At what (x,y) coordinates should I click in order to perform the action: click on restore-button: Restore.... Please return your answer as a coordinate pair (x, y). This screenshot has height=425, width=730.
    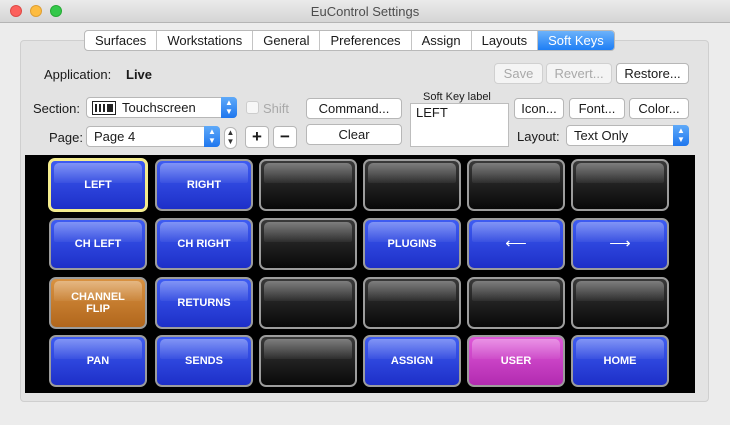
    Looking at the image, I should click on (652, 73).